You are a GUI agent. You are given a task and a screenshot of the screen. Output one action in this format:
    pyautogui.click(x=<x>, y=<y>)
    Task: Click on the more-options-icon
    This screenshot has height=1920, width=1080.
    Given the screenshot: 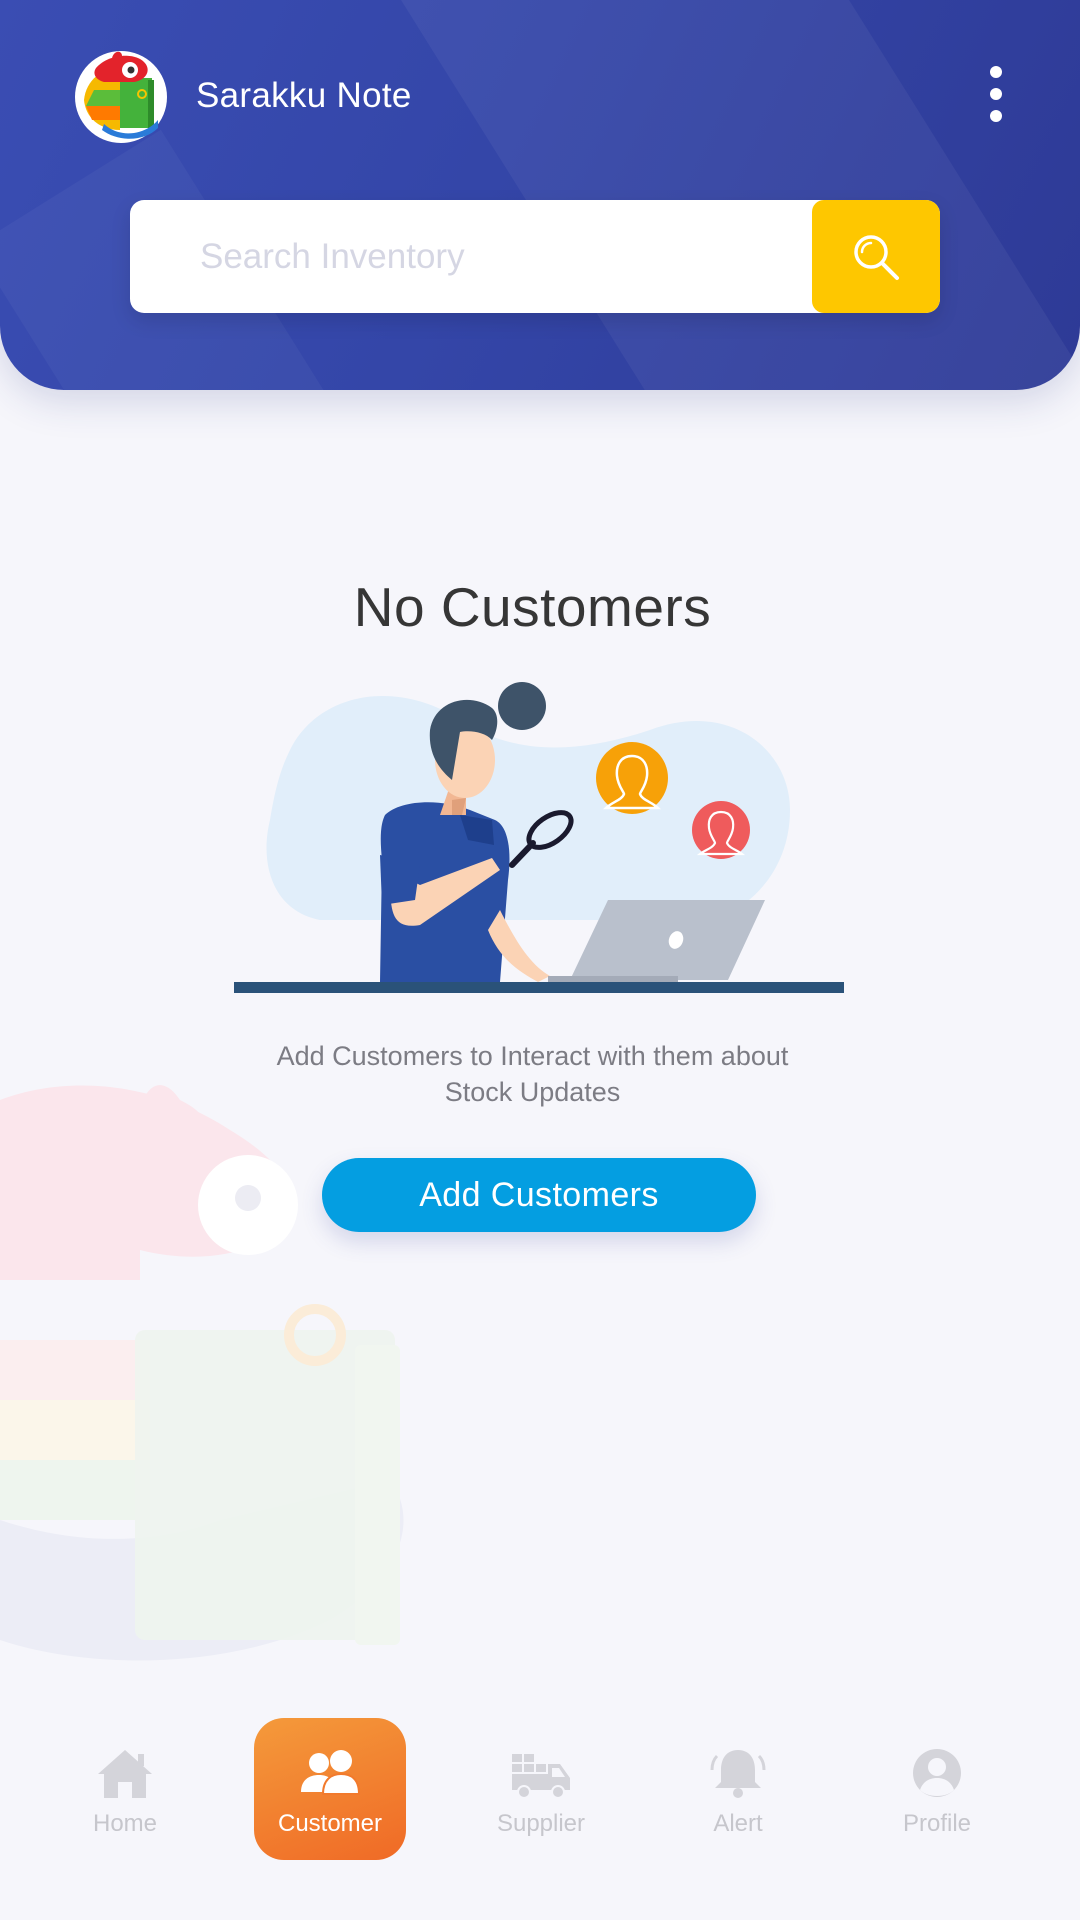 What is the action you would take?
    pyautogui.click(x=996, y=94)
    